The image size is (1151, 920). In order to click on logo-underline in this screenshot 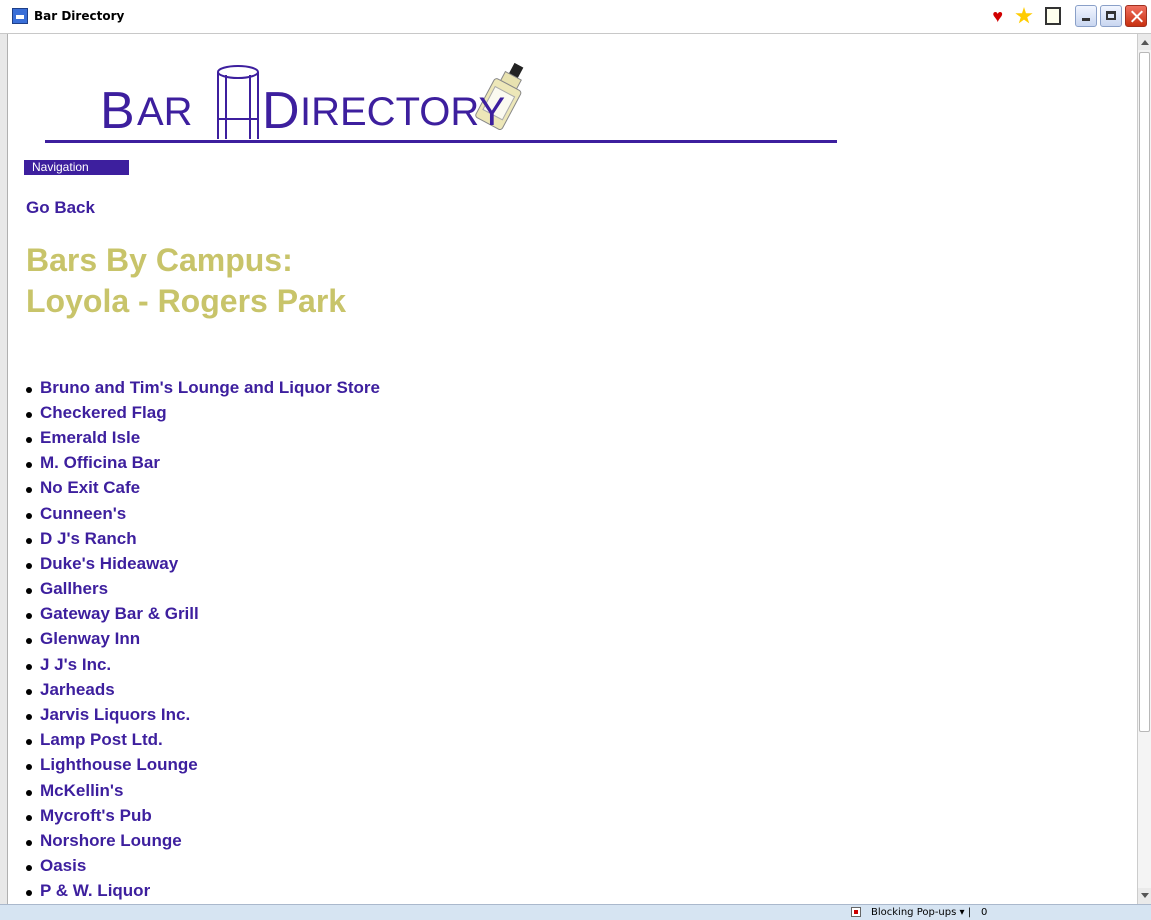, I will do `click(441, 141)`.